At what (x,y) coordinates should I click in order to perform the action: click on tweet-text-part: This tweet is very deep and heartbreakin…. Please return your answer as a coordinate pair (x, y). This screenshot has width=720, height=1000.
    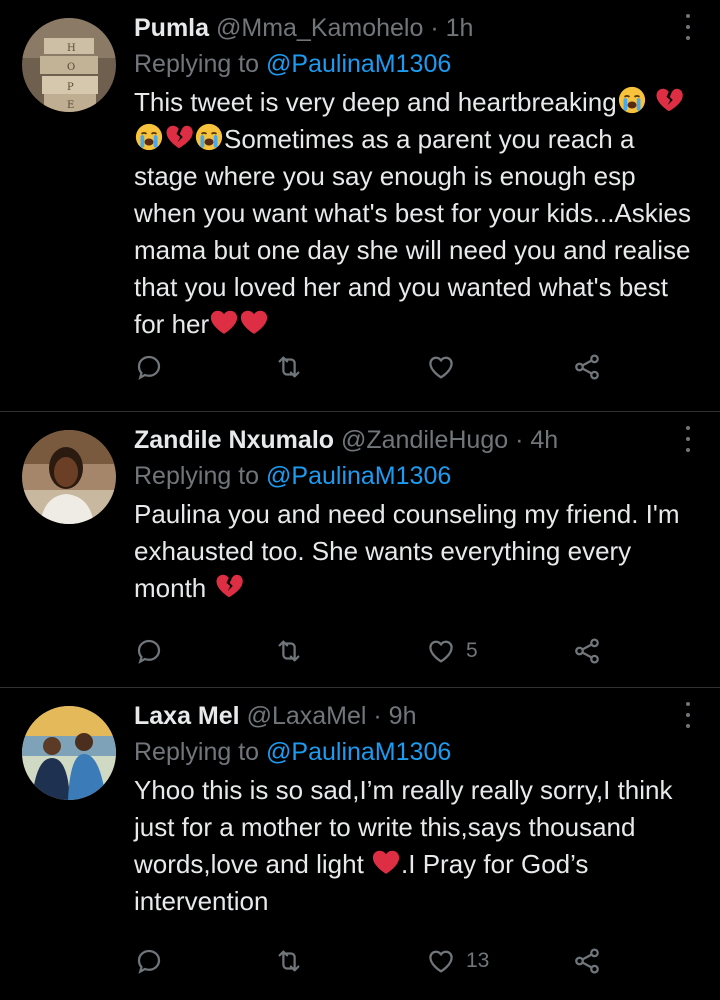
    Looking at the image, I should click on (375, 102).